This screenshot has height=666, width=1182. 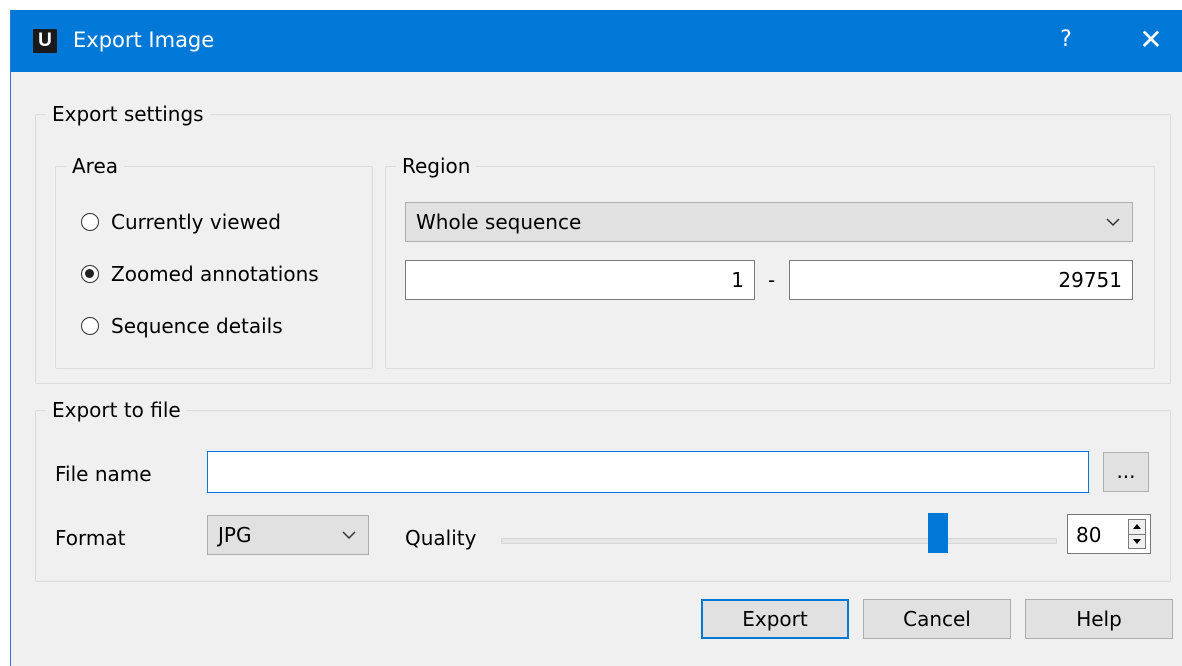 I want to click on spin-down-button, so click(x=1137, y=541).